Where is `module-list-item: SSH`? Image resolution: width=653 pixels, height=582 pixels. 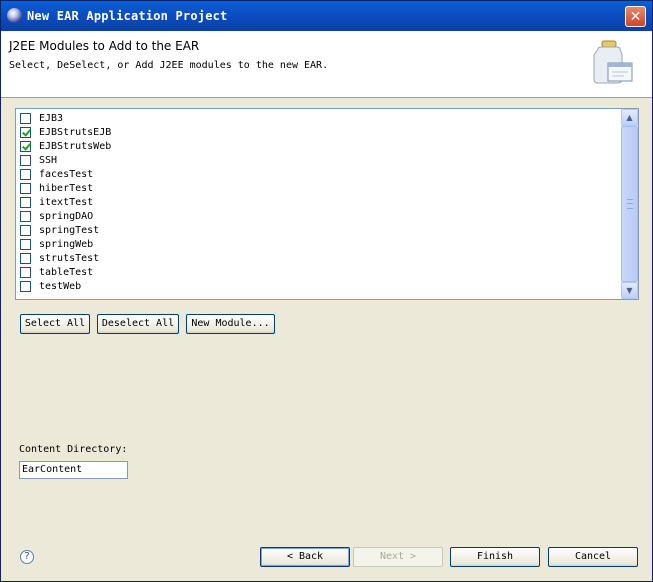 module-list-item: SSH is located at coordinates (38, 160).